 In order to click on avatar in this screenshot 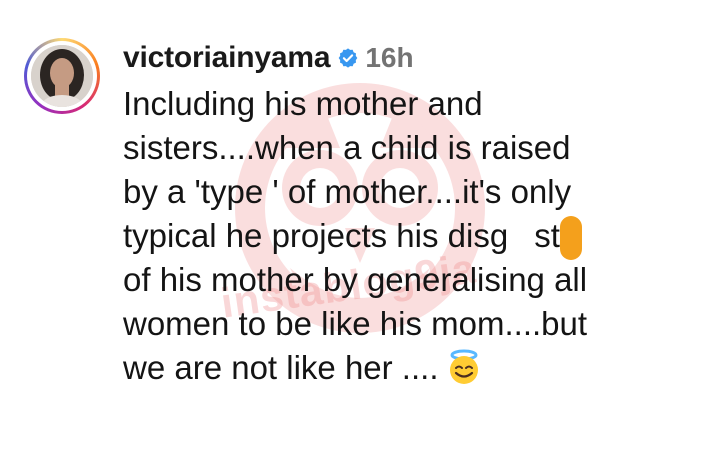, I will do `click(62, 76)`.